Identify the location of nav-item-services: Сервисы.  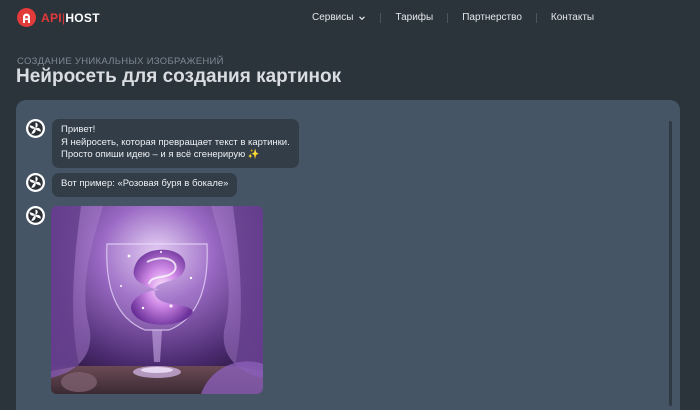
(339, 17).